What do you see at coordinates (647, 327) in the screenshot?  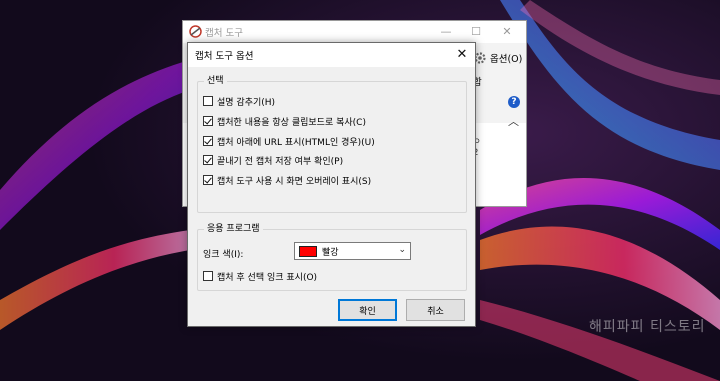 I see `watermark-text: 해피파피 티스토리` at bounding box center [647, 327].